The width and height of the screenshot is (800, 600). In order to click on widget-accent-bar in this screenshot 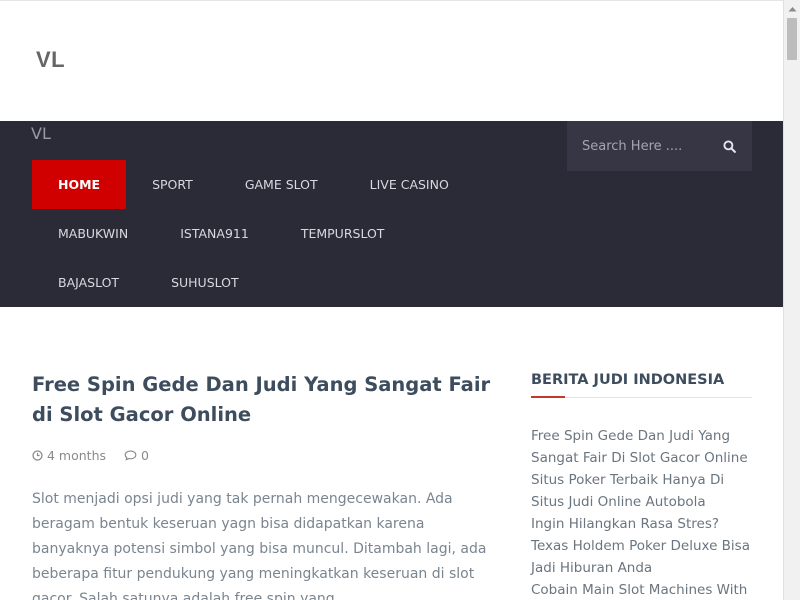, I will do `click(548, 397)`.